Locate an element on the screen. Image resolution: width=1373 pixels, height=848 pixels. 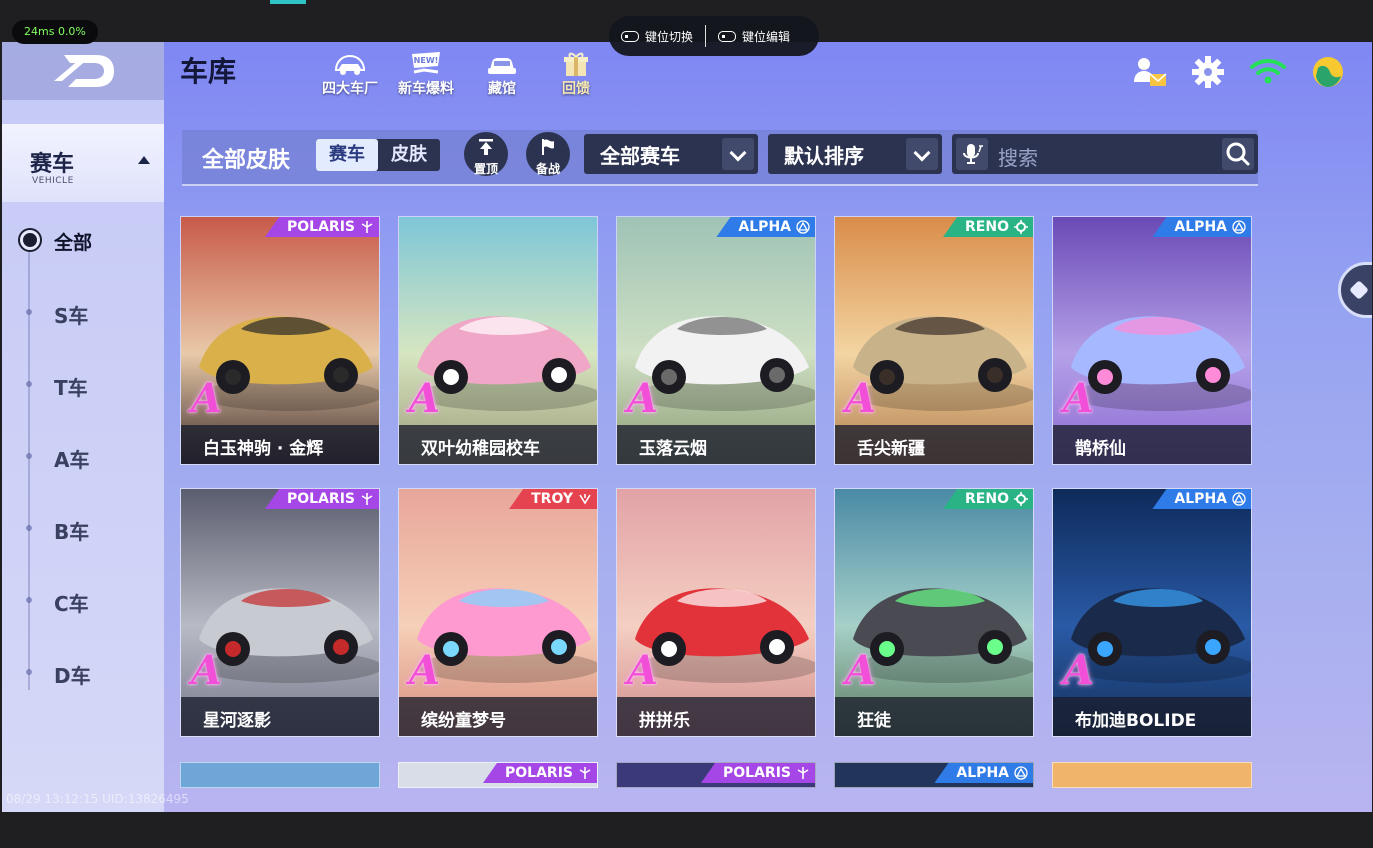
key-edit-button: 键位编辑 is located at coordinates (754, 36).